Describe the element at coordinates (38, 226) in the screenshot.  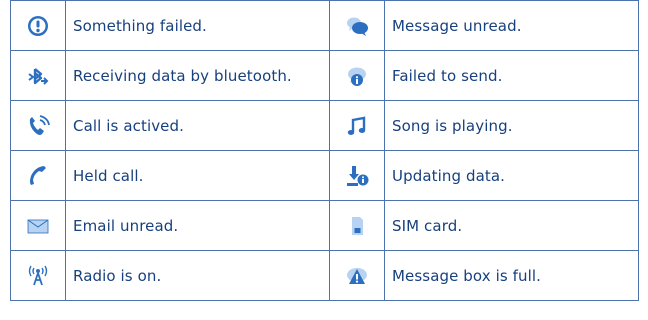
I see `email-envelope-icon` at that location.